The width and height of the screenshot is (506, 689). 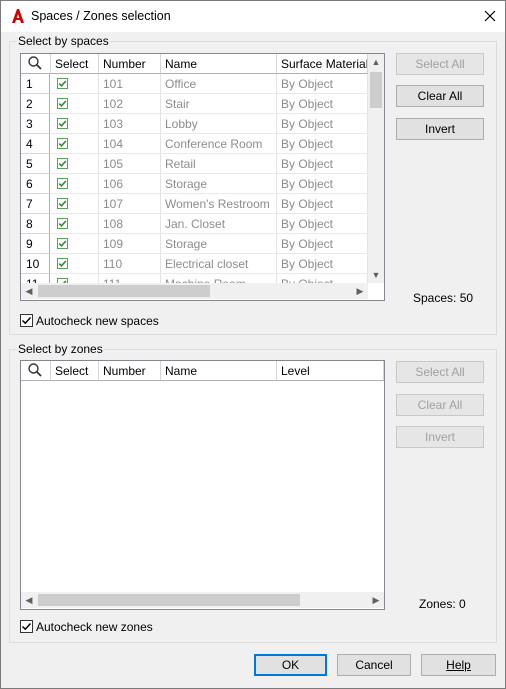 I want to click on row-number: 3, so click(x=35, y=124).